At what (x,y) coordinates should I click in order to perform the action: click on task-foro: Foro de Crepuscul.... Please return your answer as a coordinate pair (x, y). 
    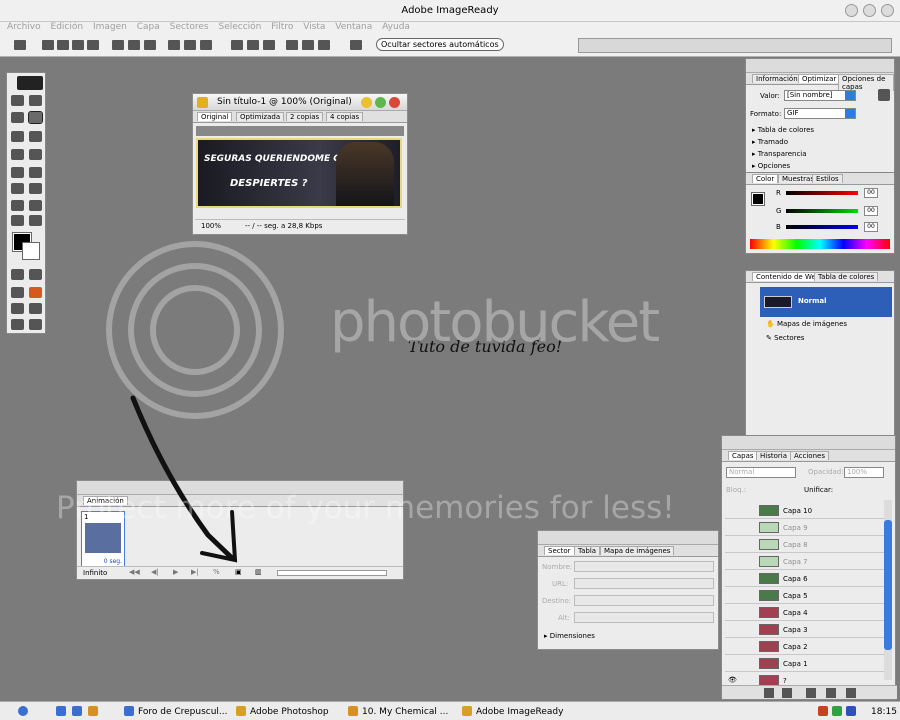
    Looking at the image, I should click on (183, 712).